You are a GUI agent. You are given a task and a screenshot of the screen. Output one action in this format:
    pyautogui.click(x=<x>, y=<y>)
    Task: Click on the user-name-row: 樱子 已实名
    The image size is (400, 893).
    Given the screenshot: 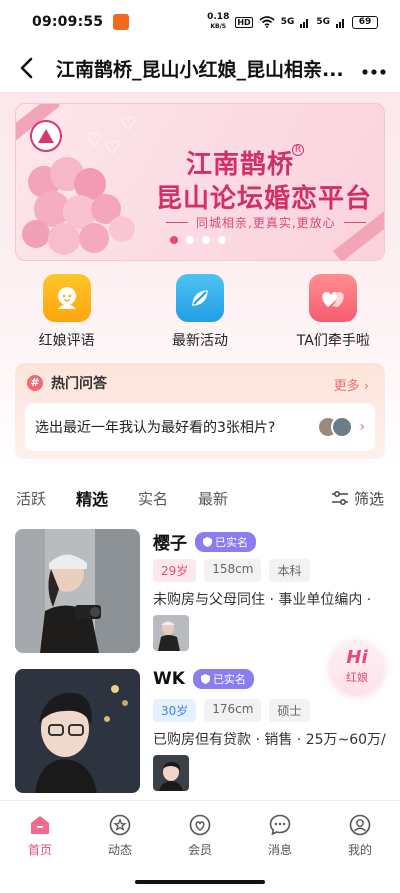 What is the action you would take?
    pyautogui.click(x=204, y=541)
    